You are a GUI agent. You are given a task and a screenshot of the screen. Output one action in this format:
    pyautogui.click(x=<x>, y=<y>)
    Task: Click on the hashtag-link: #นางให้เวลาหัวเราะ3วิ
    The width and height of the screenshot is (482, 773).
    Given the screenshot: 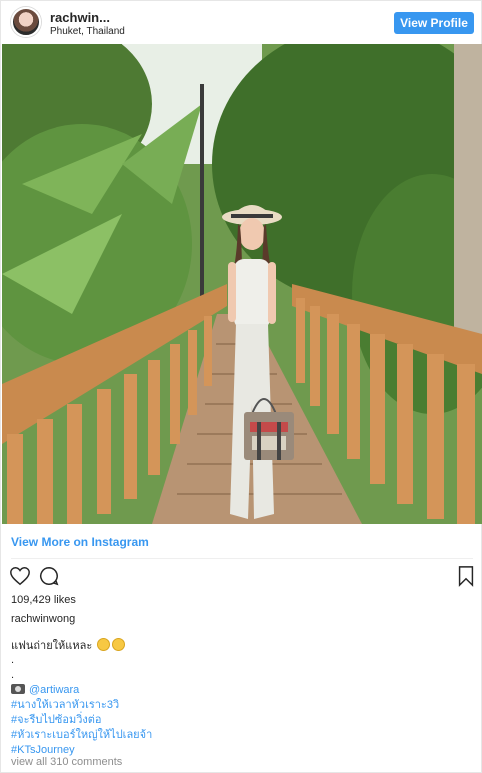 What is the action you would take?
    pyautogui.click(x=241, y=705)
    